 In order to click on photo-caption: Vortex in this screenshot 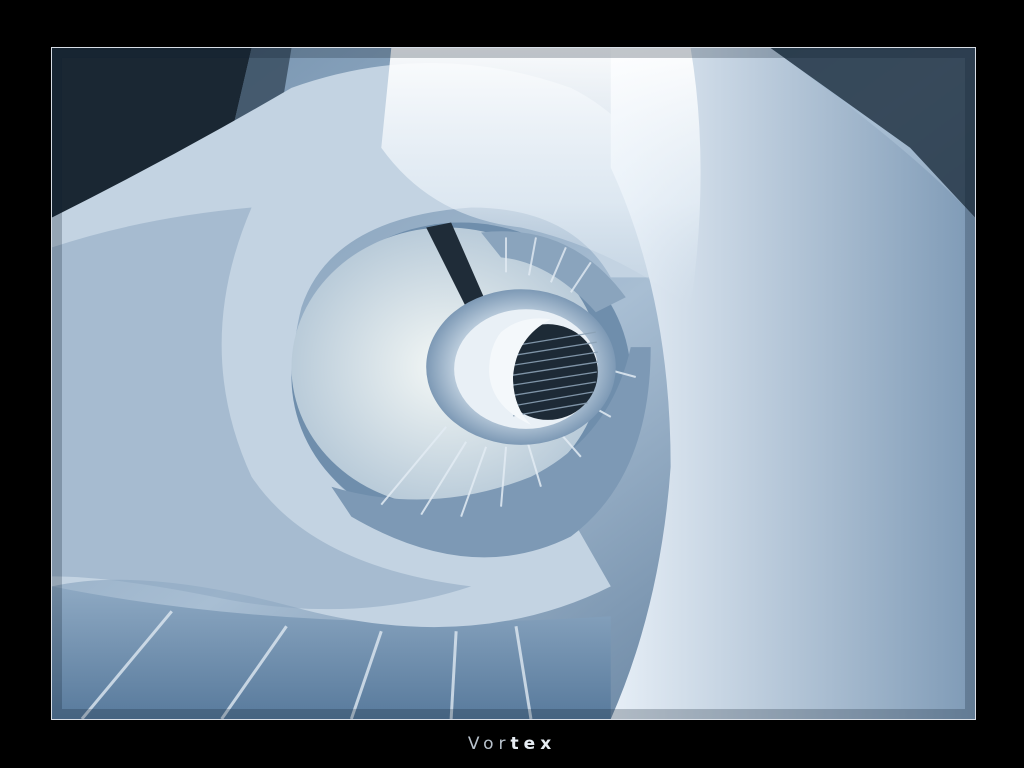, I will do `click(512, 744)`.